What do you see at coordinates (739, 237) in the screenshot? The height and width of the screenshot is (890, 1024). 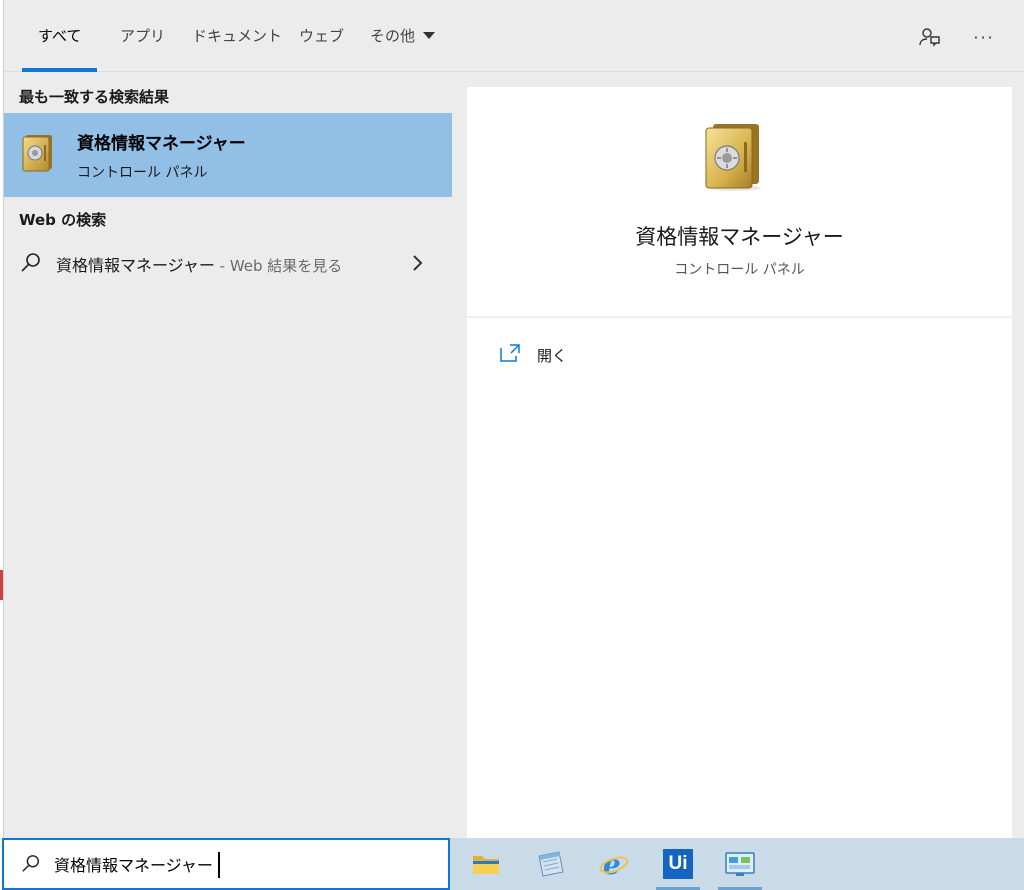 I see `preview-title: 資格情報マネージャー` at bounding box center [739, 237].